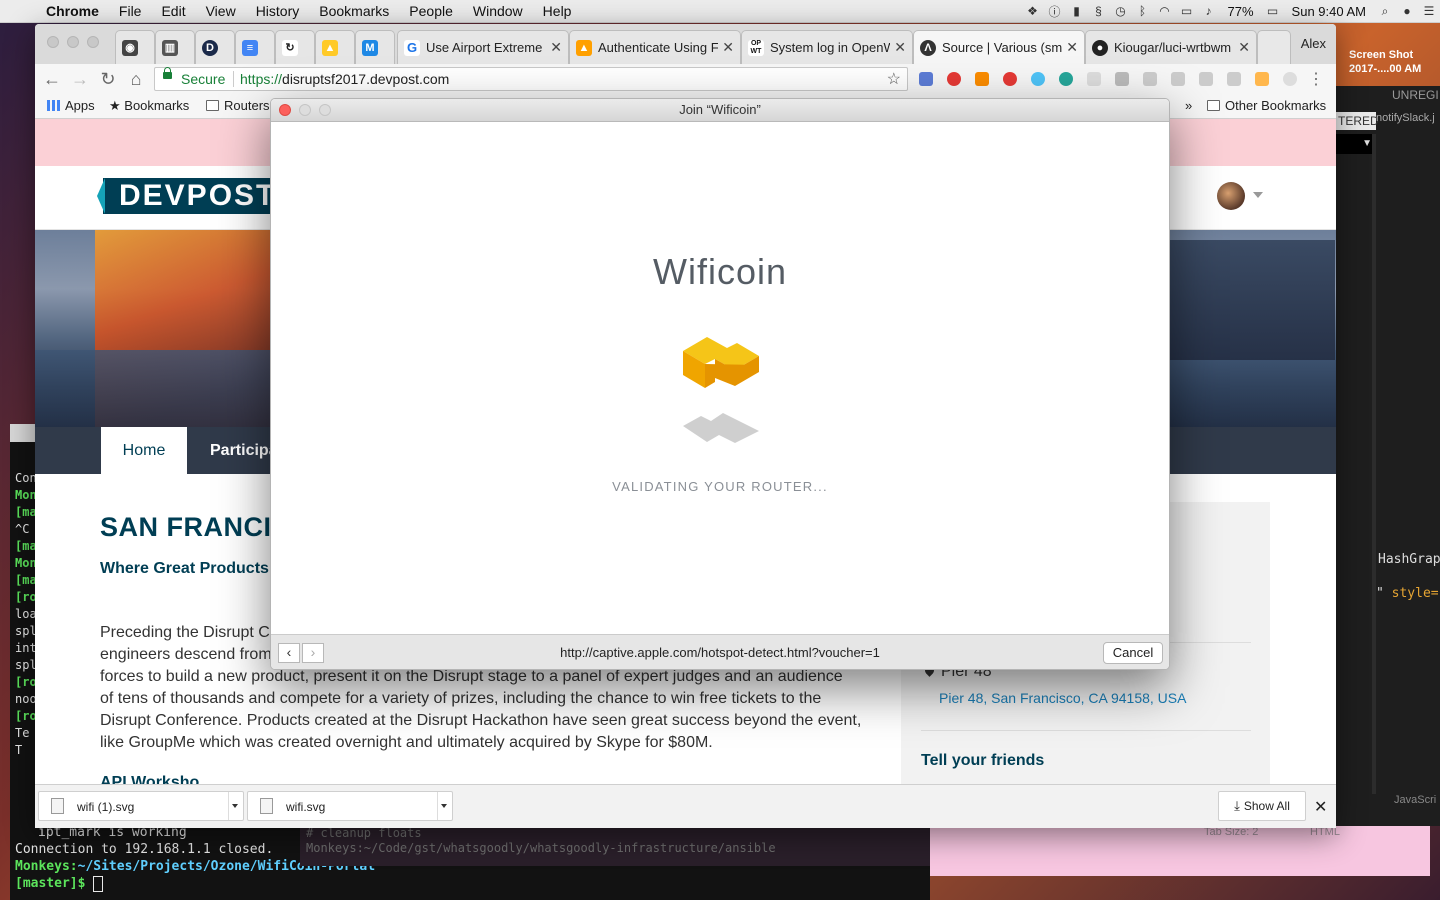 This screenshot has width=1440, height=900. Describe the element at coordinates (354, 11) in the screenshot. I see `menu-bookmarks: Bookmarks` at that location.